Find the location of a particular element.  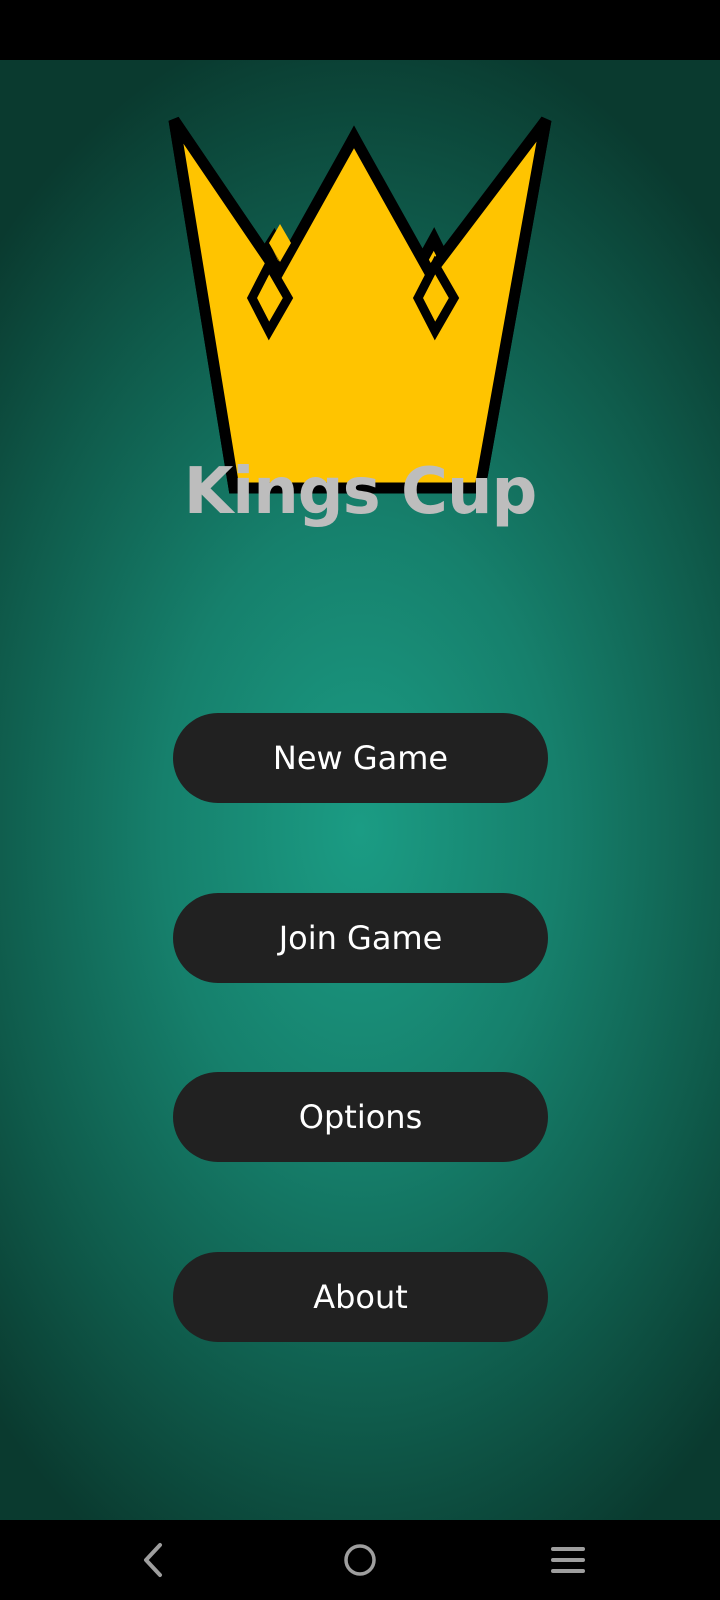

nav-back-button is located at coordinates (154, 1560).